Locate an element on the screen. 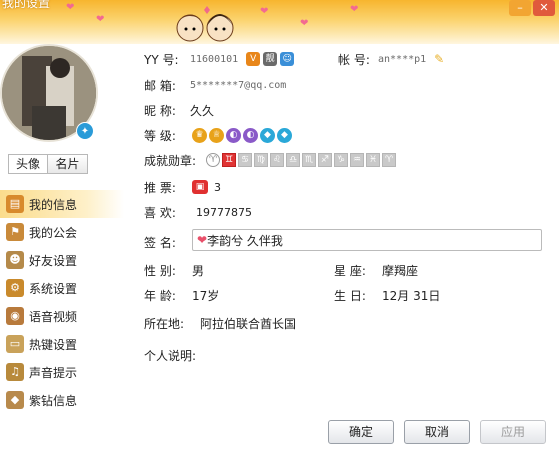  menu-item-sound-alerts: ♫ 声音提示 is located at coordinates (62, 372).